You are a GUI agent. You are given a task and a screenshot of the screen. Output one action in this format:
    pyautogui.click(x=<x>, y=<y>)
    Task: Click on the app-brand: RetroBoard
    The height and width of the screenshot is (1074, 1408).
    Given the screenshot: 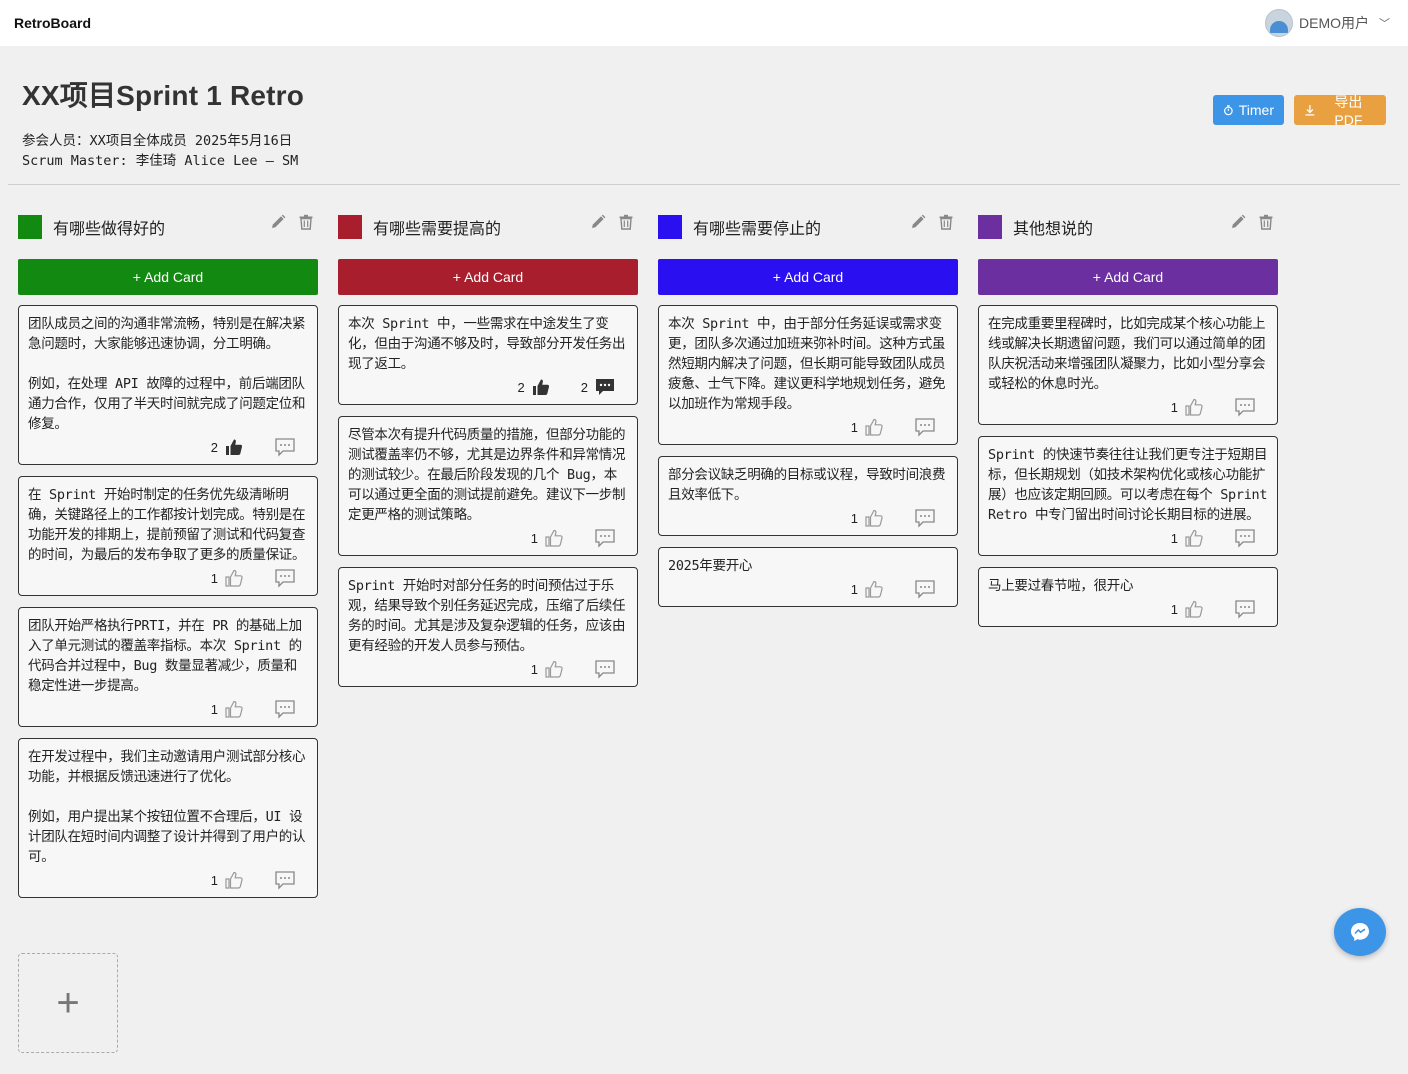 What is the action you would take?
    pyautogui.click(x=52, y=23)
    